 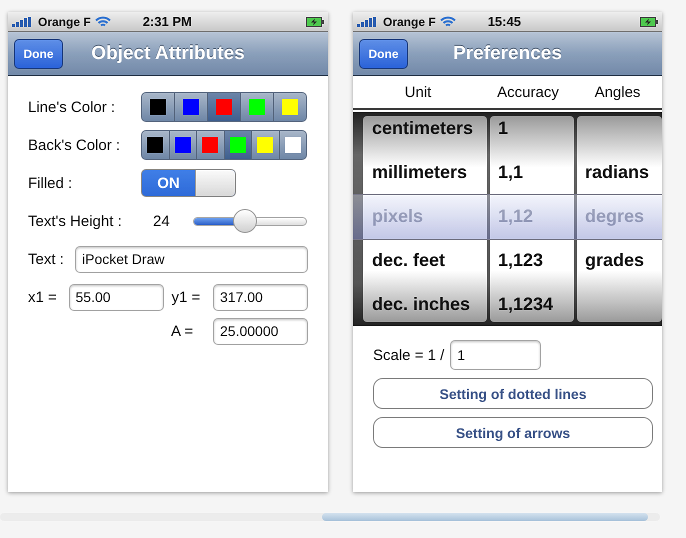 What do you see at coordinates (46, 259) in the screenshot?
I see `field-label: Text :` at bounding box center [46, 259].